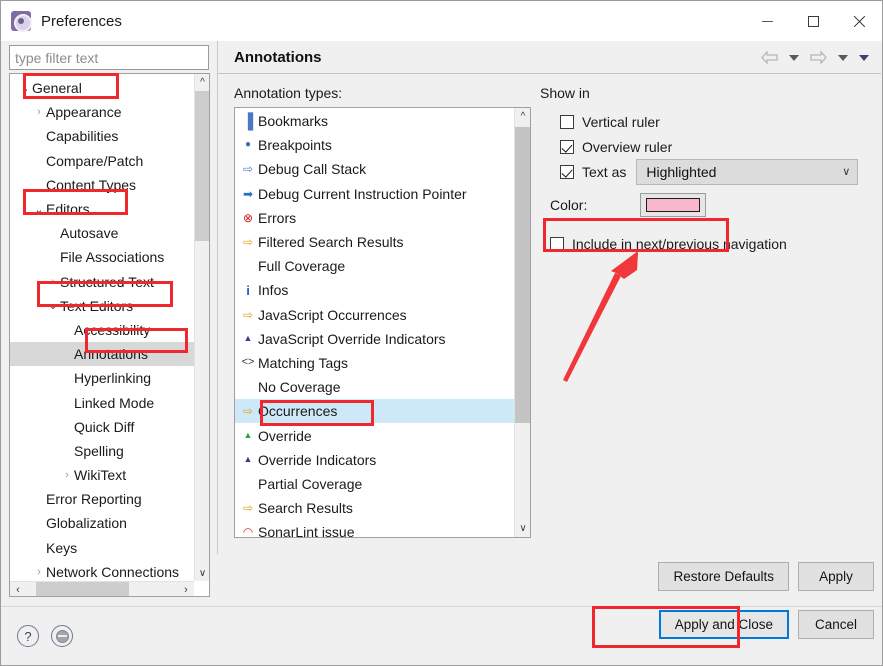 This screenshot has height=666, width=883. What do you see at coordinates (374, 484) in the screenshot?
I see `annotation-row: Partial Coverage` at bounding box center [374, 484].